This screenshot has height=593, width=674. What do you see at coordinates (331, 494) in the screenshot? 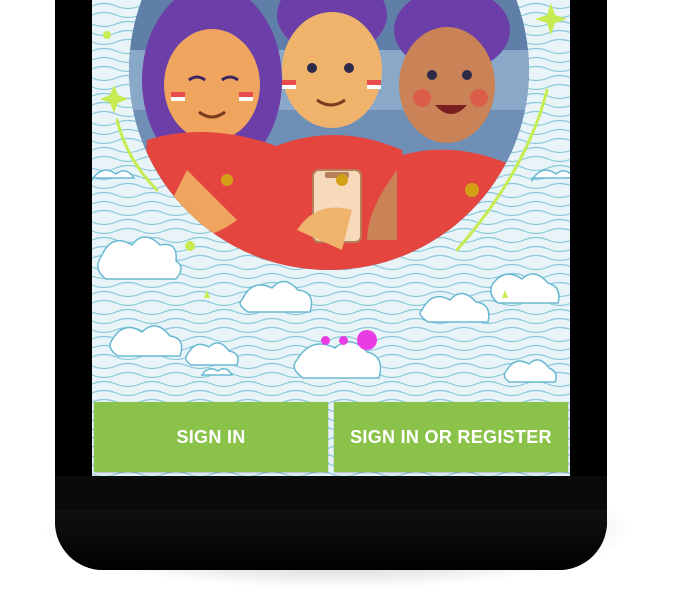
I see `phone-chin` at bounding box center [331, 494].